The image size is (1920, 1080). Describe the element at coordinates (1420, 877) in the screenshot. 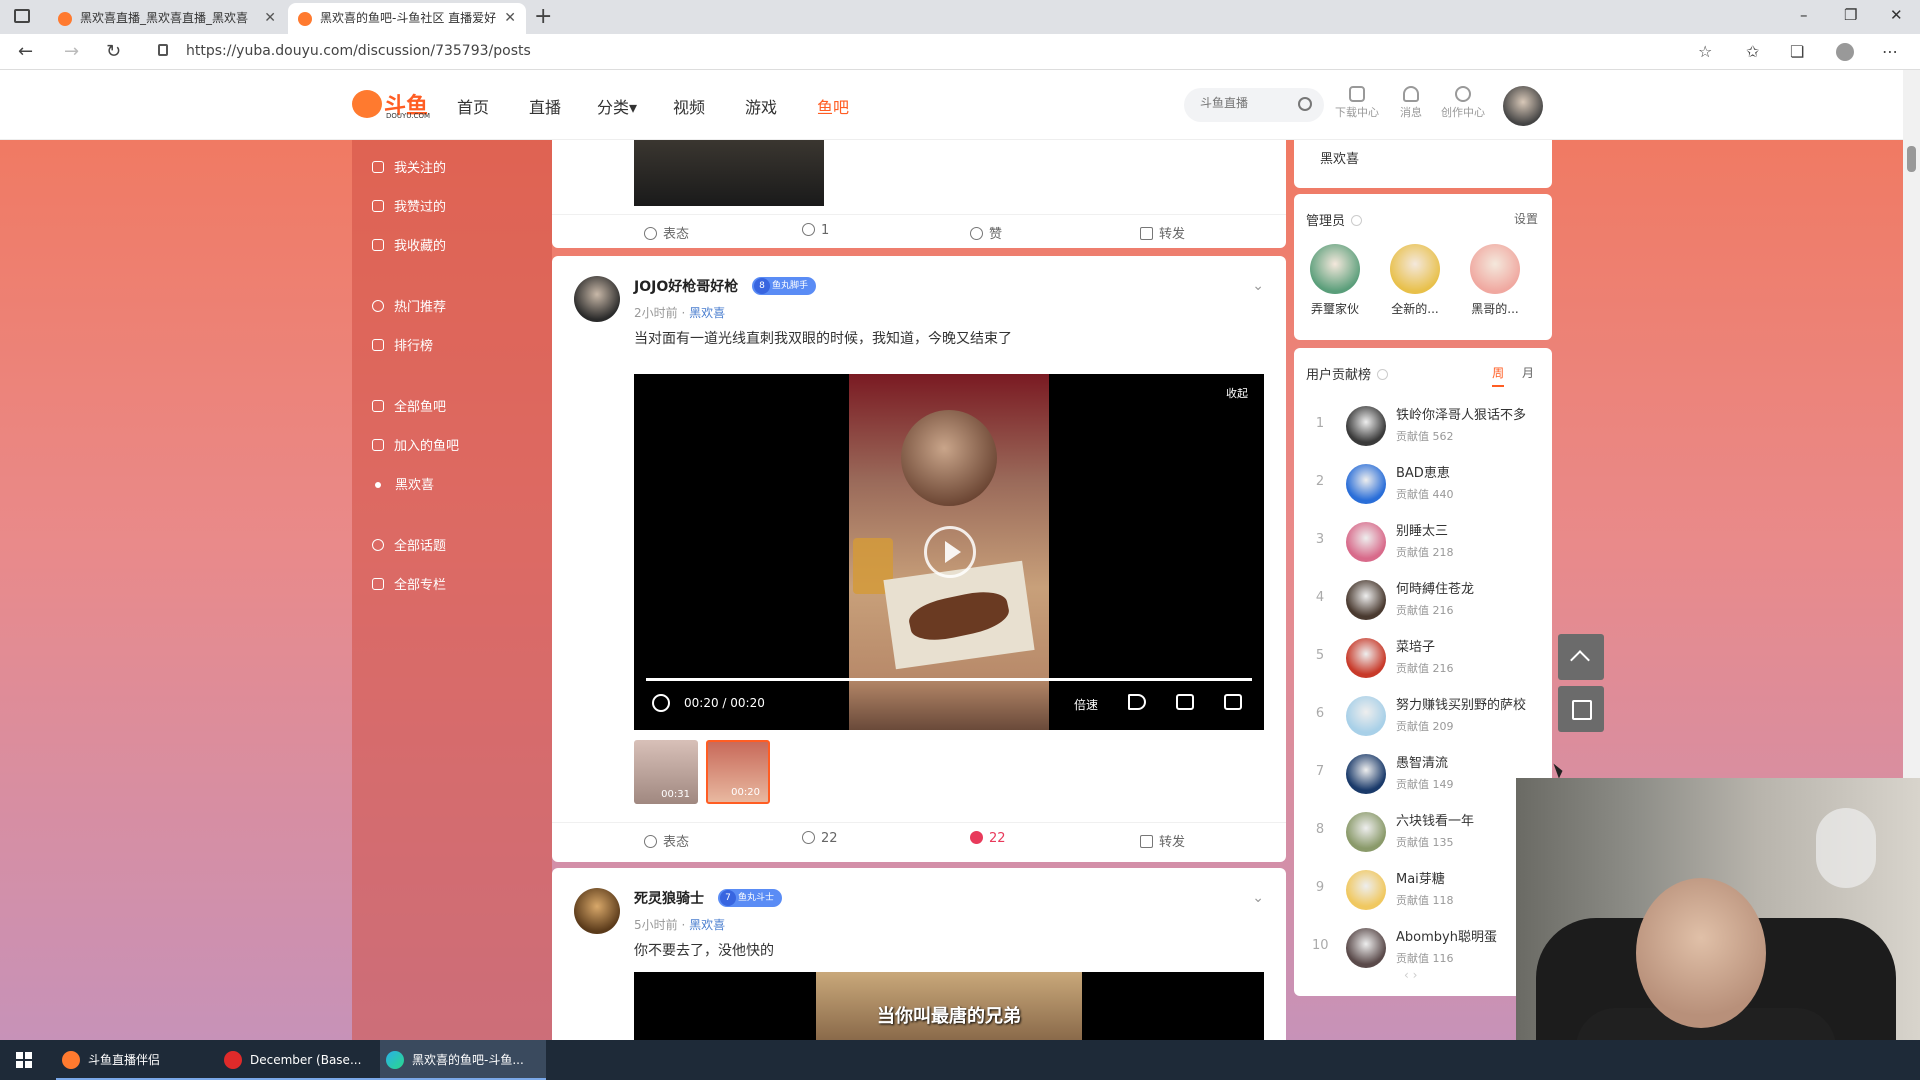

I see `rank-name: Mai芽糖` at that location.